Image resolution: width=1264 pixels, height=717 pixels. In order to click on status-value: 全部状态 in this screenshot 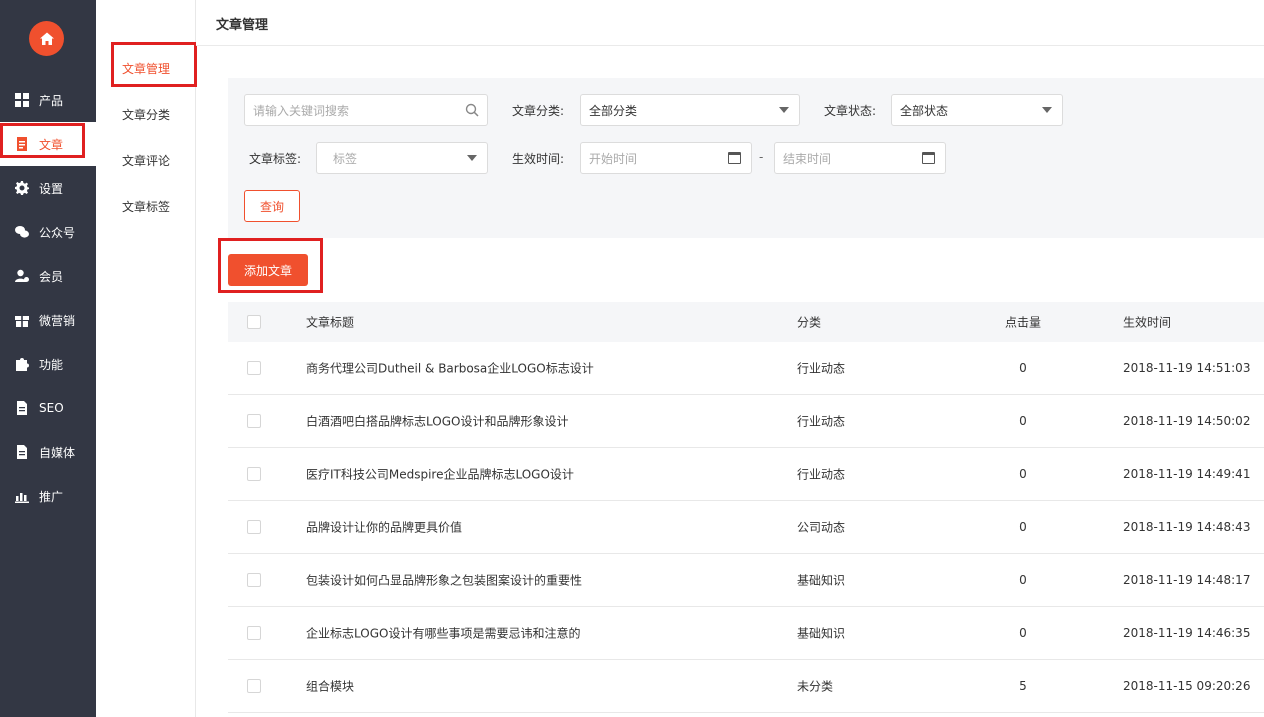, I will do `click(924, 110)`.